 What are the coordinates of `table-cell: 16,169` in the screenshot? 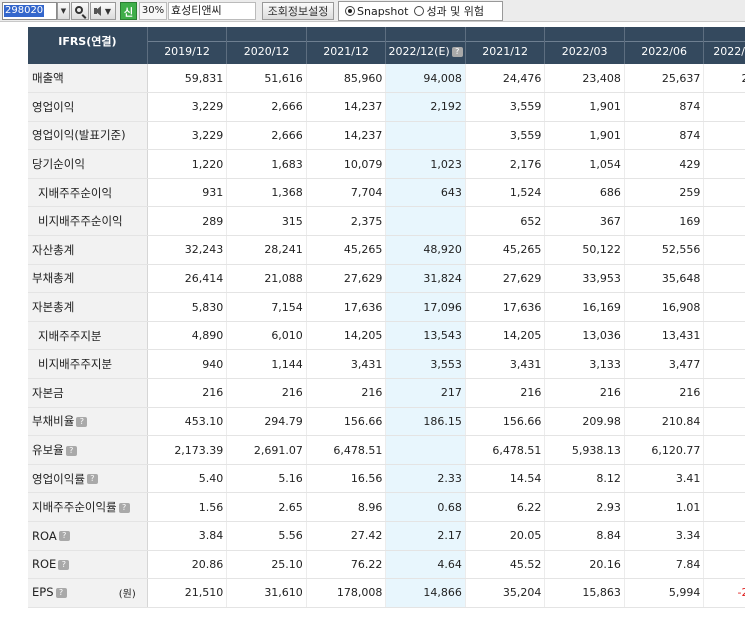 It's located at (584, 307).